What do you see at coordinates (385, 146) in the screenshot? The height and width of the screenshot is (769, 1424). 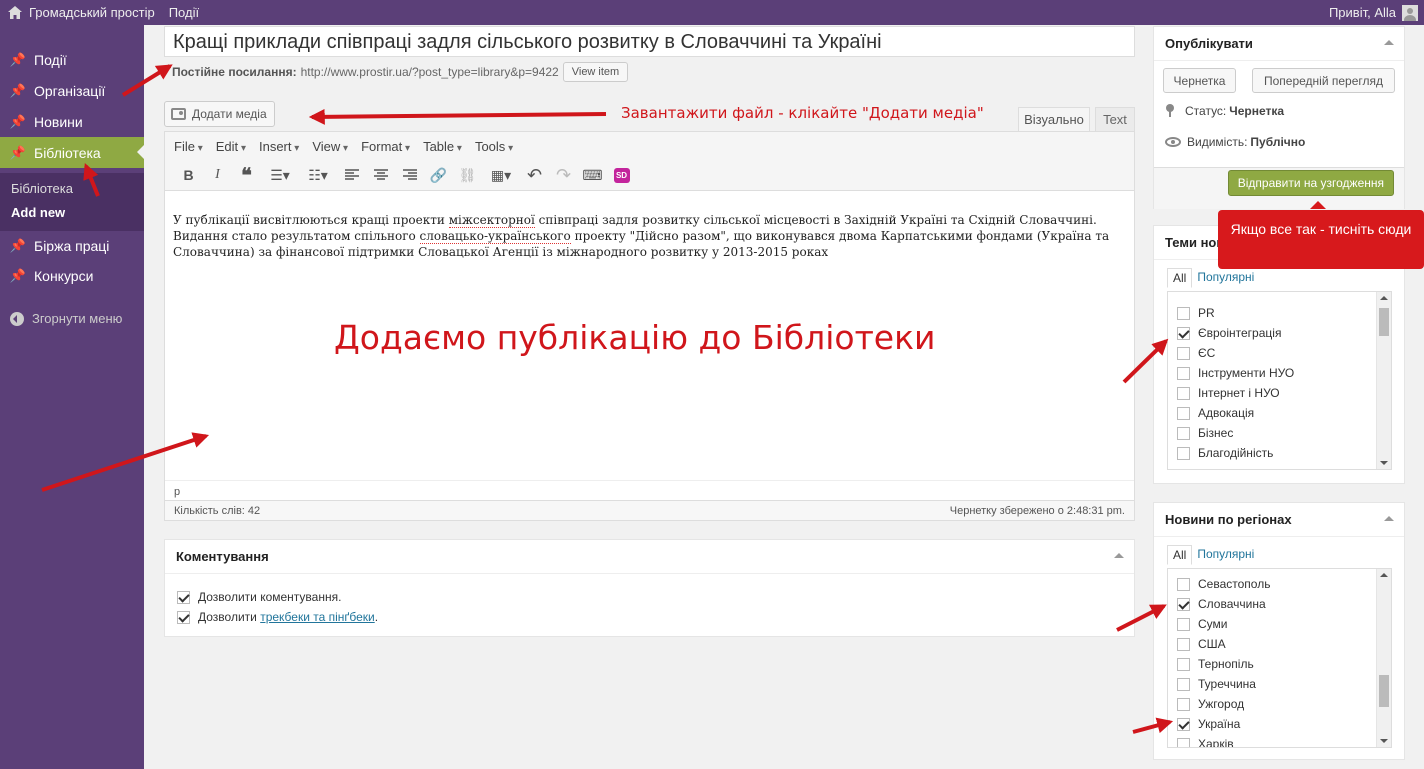 I see `menu-format: Format` at bounding box center [385, 146].